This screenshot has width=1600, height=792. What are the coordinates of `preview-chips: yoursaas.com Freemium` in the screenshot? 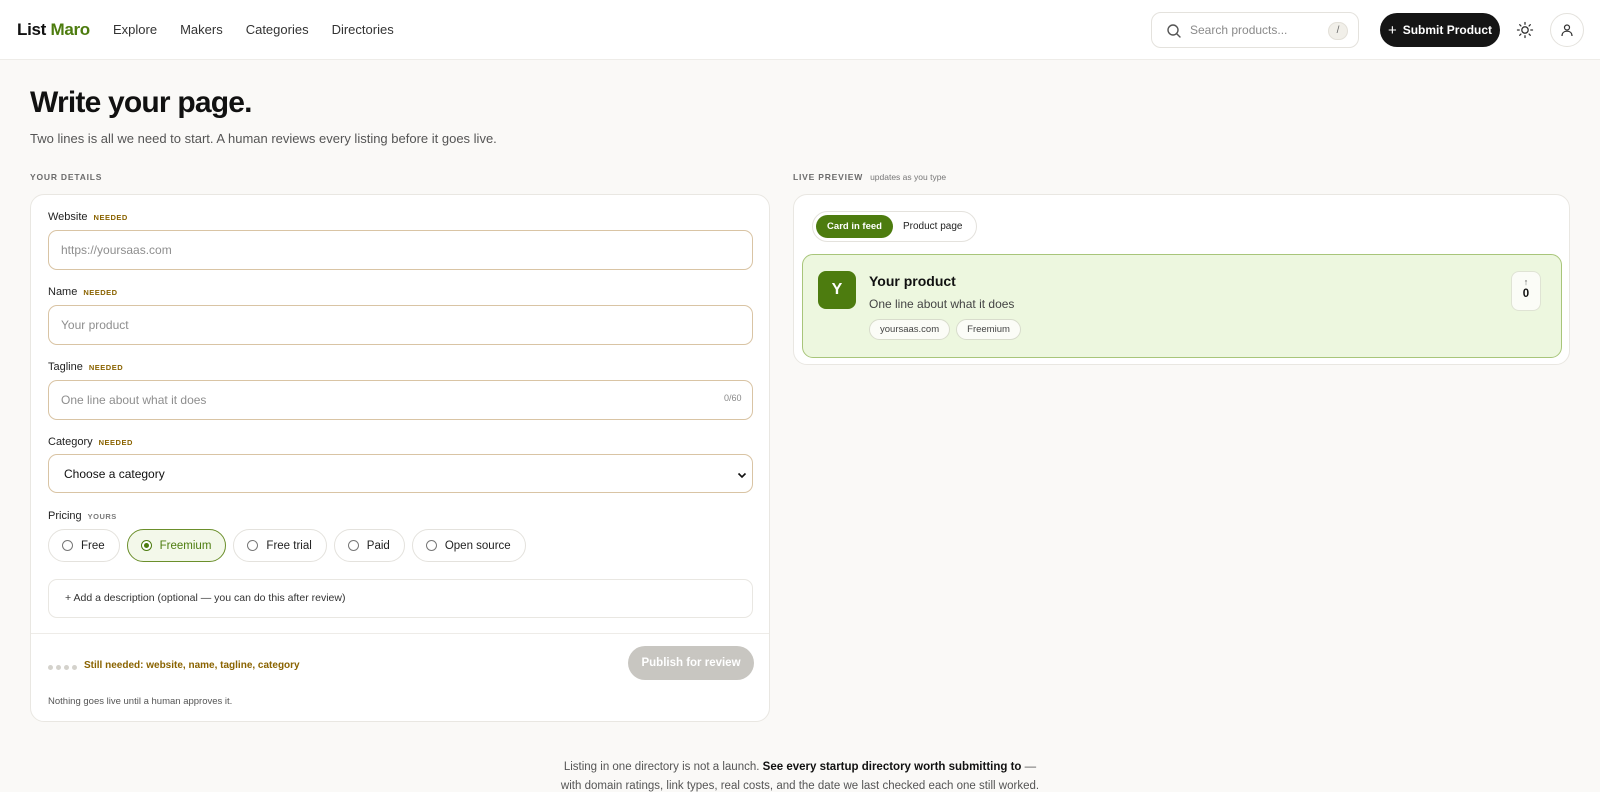 It's located at (945, 329).